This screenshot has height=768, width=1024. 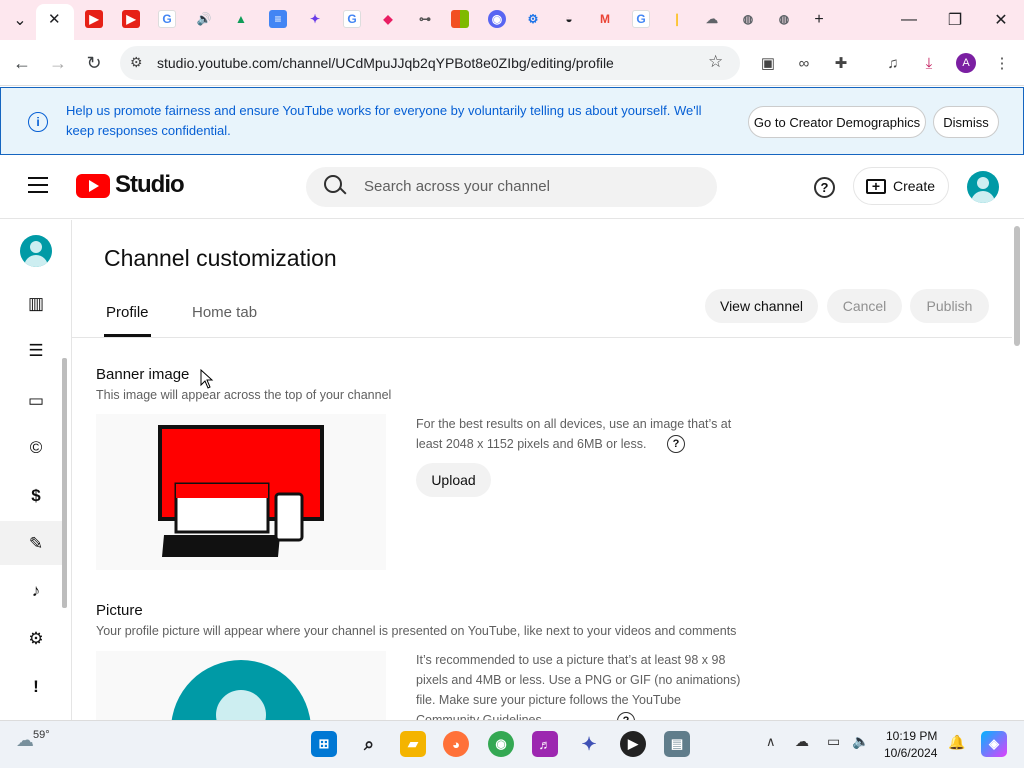 What do you see at coordinates (589, 744) in the screenshot?
I see `app-bird-icon: ✦` at bounding box center [589, 744].